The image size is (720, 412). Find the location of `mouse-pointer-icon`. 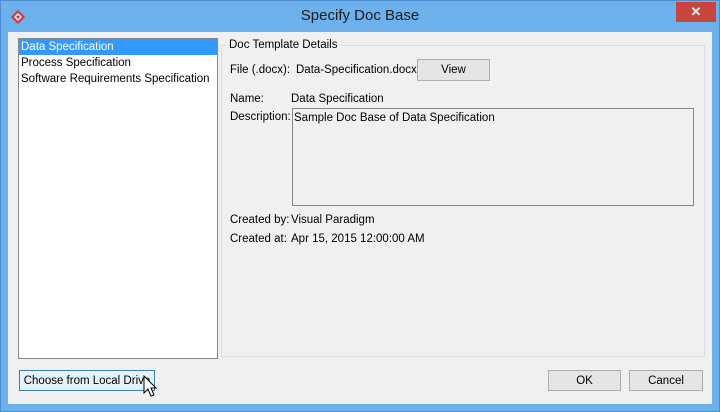

mouse-pointer-icon is located at coordinates (150, 386).